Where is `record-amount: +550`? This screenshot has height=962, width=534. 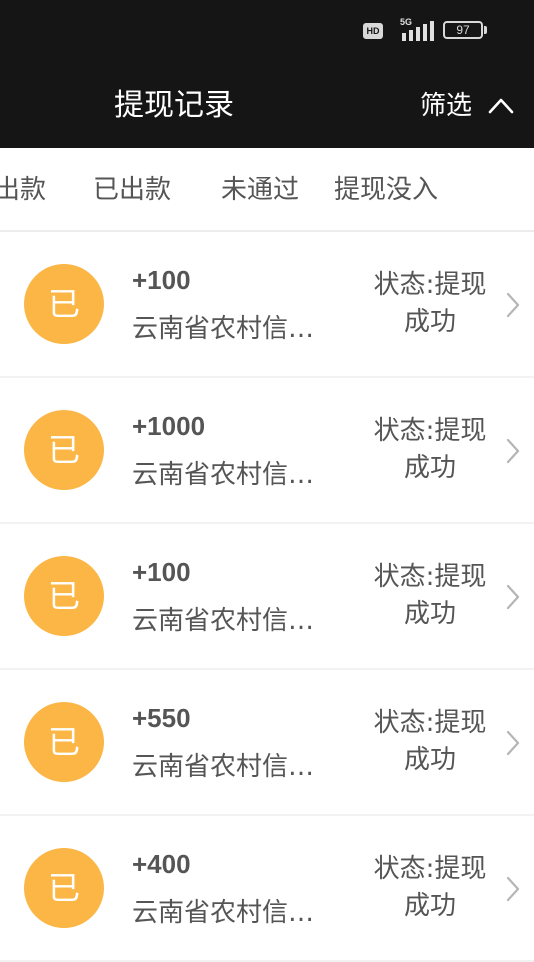 record-amount: +550 is located at coordinates (161, 718).